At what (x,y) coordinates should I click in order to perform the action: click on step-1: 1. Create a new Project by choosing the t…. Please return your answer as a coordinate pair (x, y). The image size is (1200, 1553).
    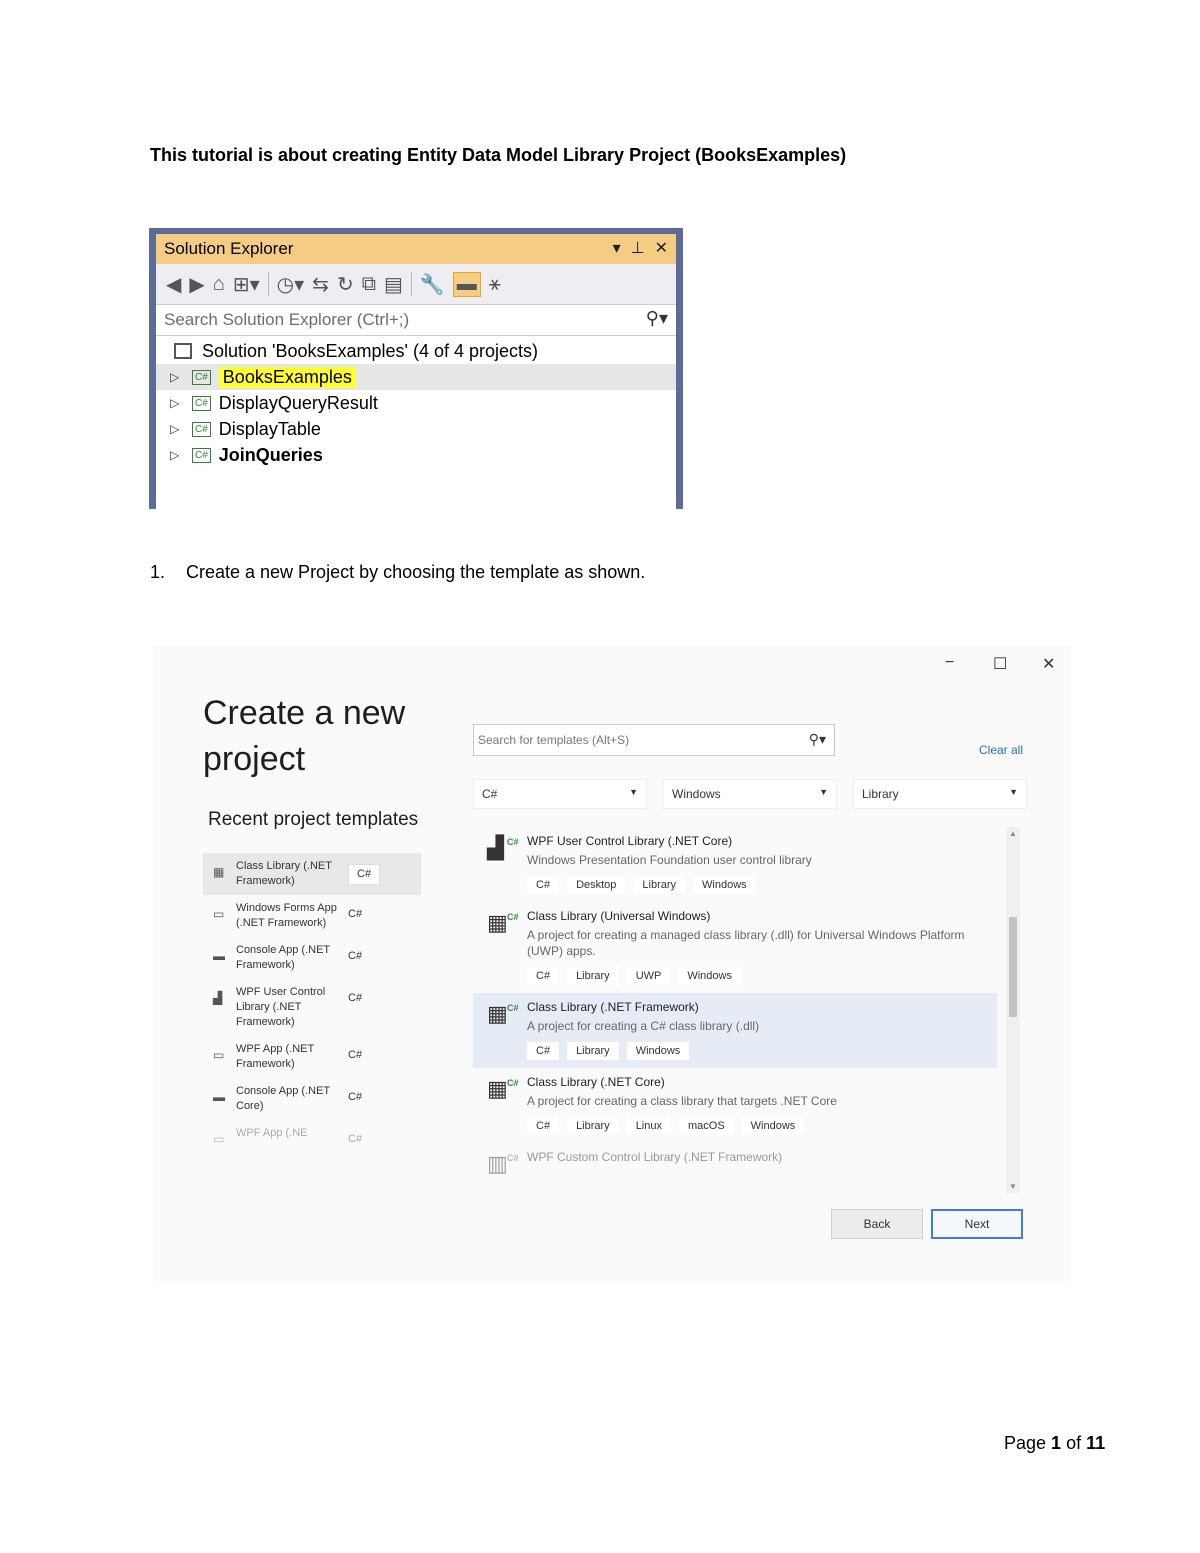
    Looking at the image, I should click on (397, 572).